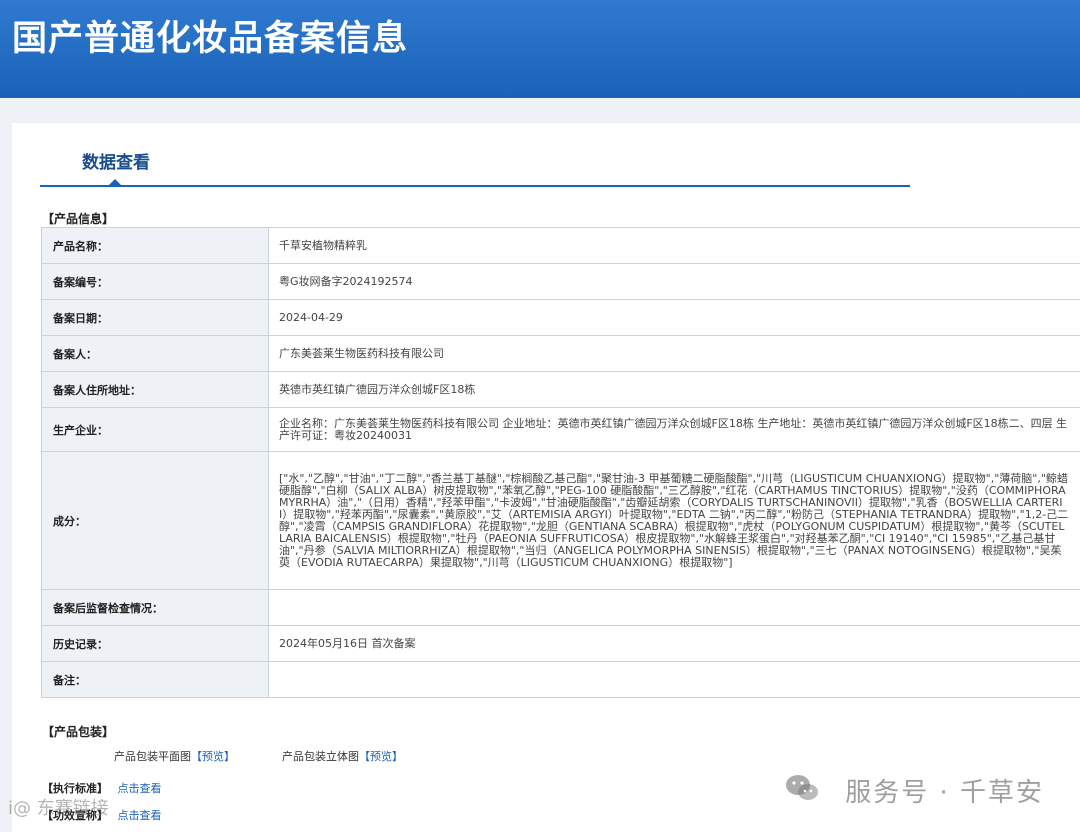 The width and height of the screenshot is (1080, 832). I want to click on info-row: 产品名称： 千草安植物精粹乳, so click(560, 245).